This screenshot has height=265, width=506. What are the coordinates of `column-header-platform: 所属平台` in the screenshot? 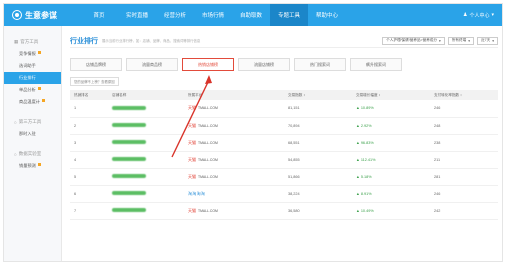 It's located at (234, 95).